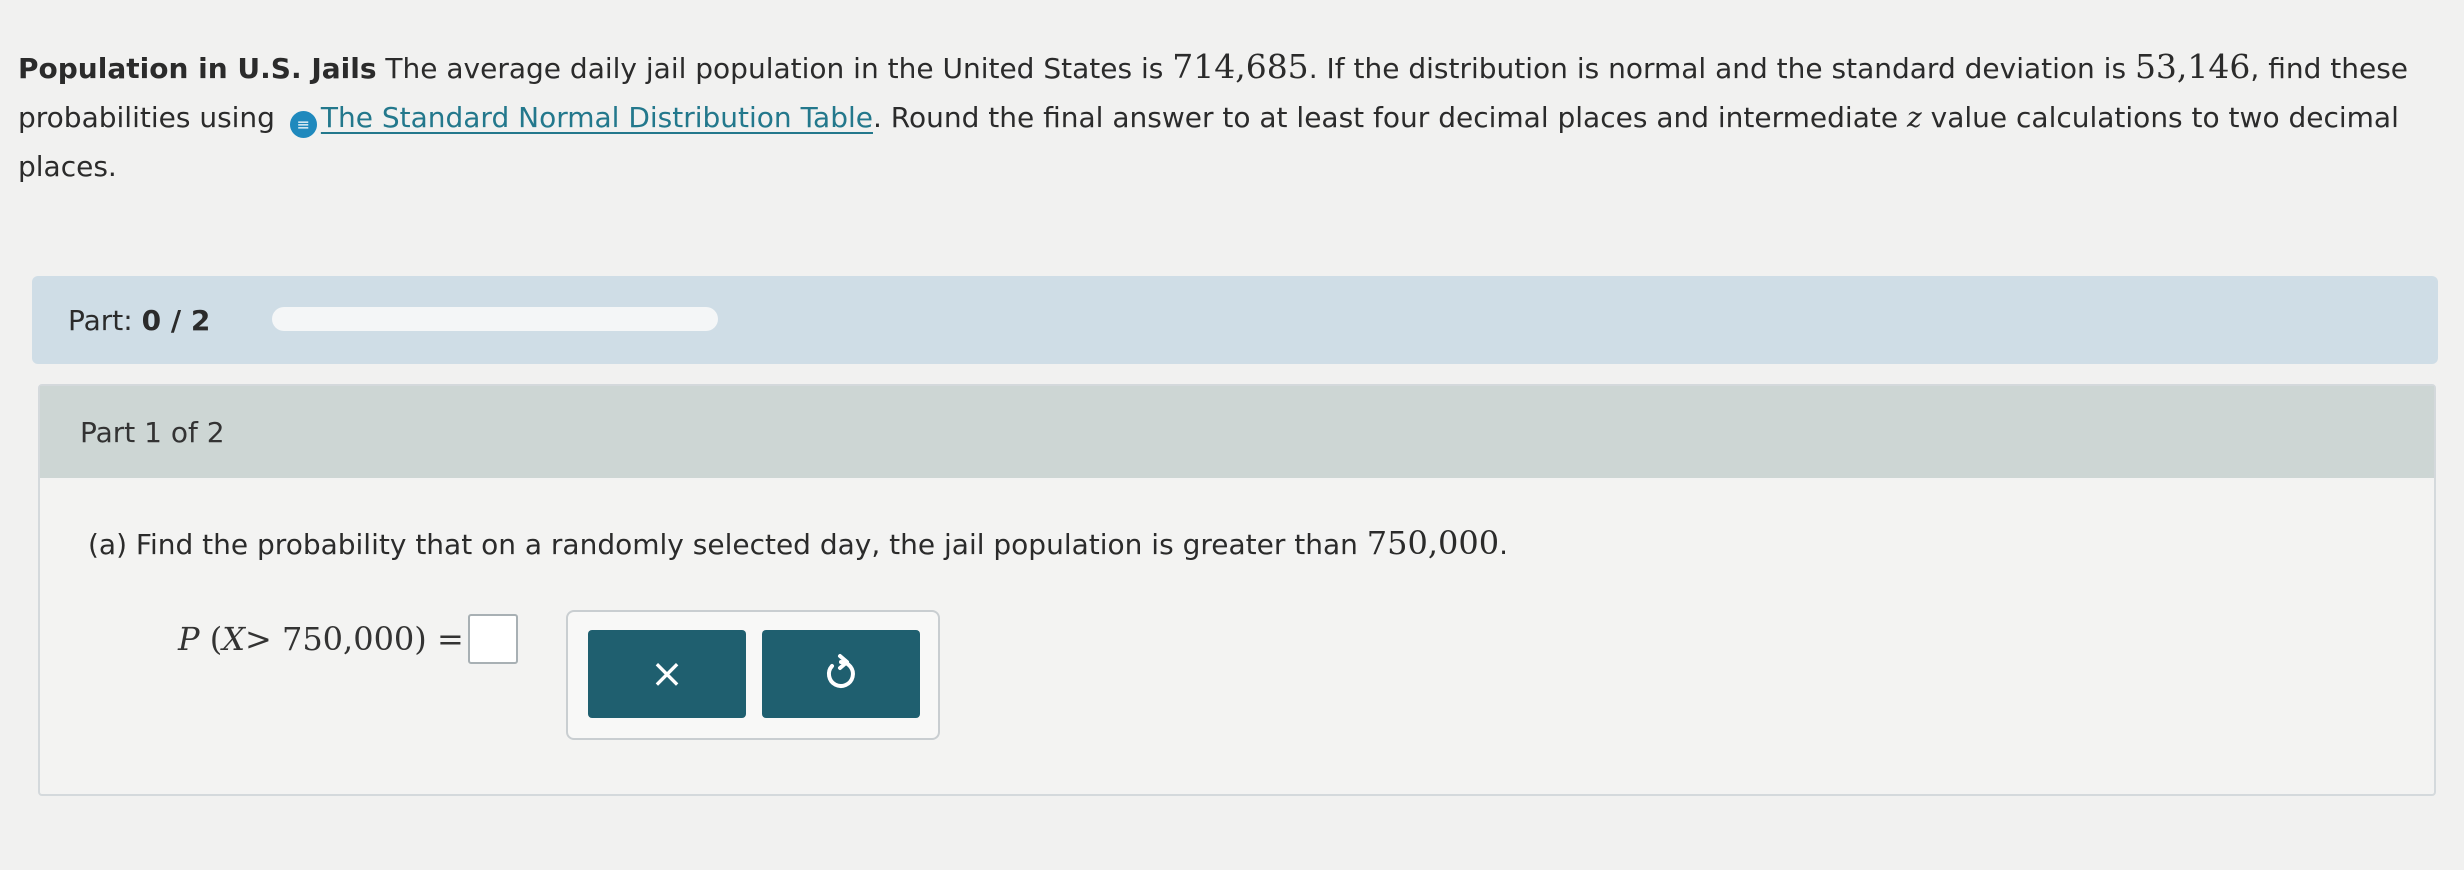 The height and width of the screenshot is (870, 2464). What do you see at coordinates (2192, 66) in the screenshot?
I see `standard-deviation: 53,146` at bounding box center [2192, 66].